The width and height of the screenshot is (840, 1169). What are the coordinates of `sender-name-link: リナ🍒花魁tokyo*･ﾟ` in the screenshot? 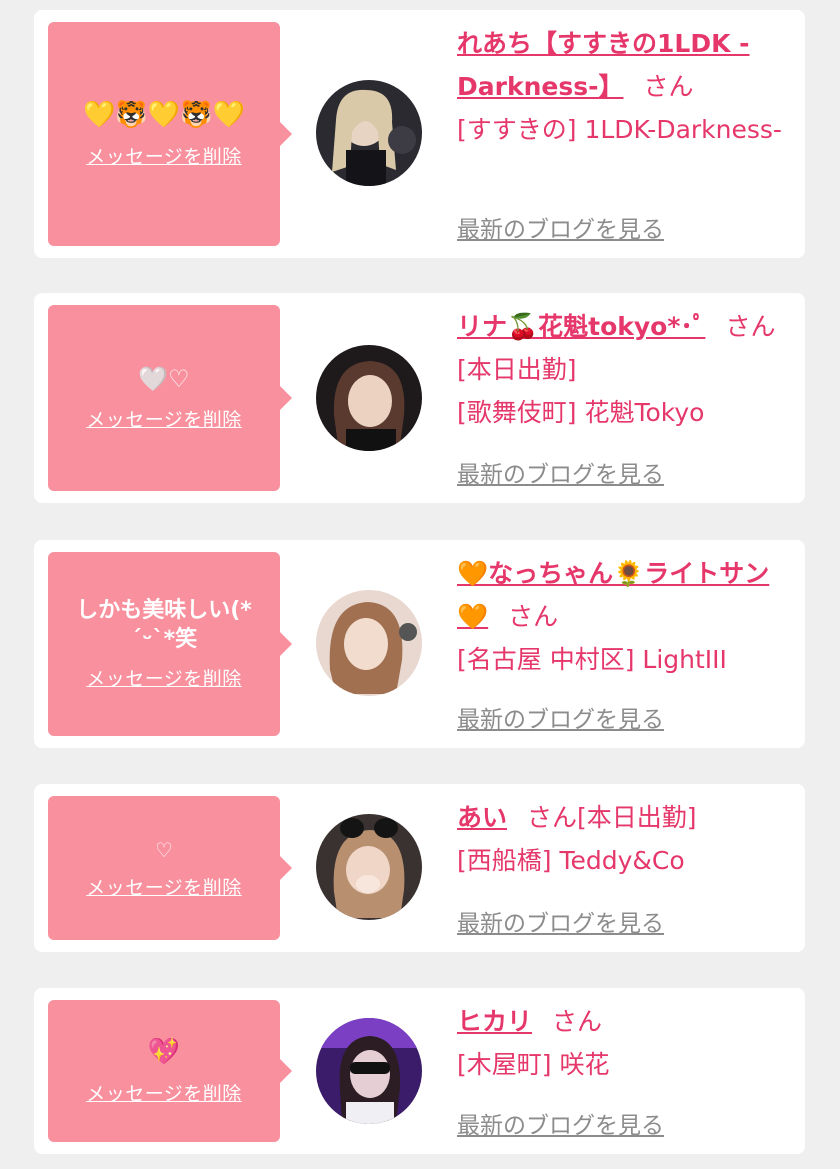 It's located at (581, 326).